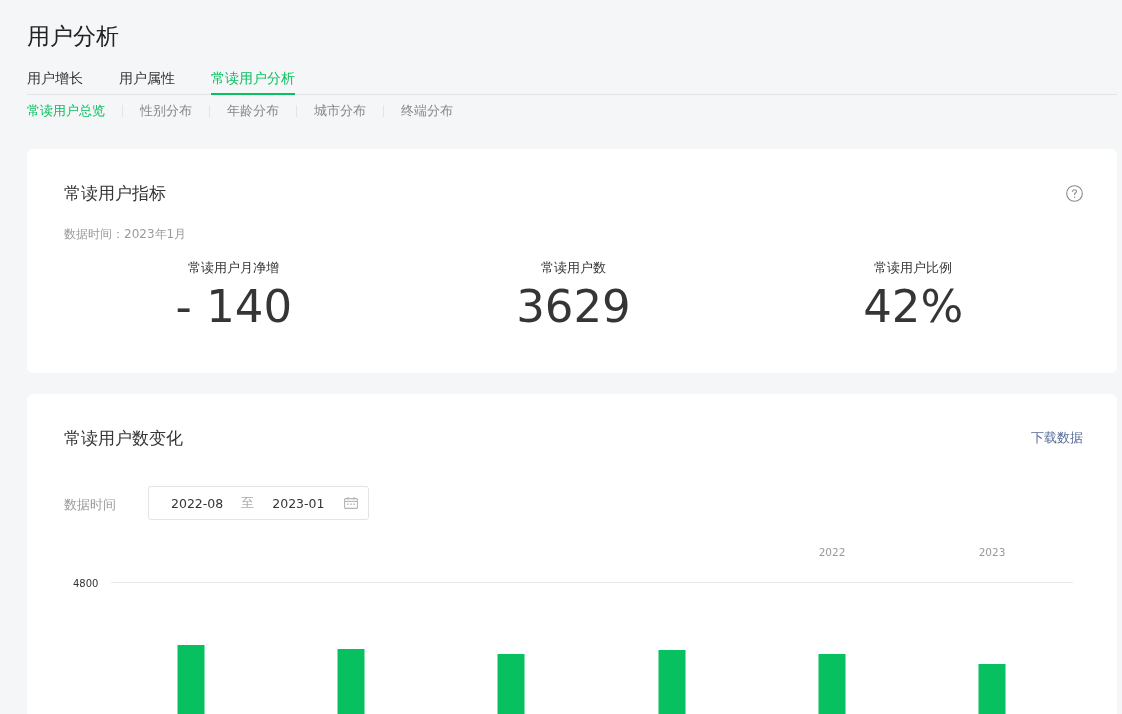 This screenshot has width=1122, height=714. I want to click on metric-label: 常读用户比例, so click(913, 268).